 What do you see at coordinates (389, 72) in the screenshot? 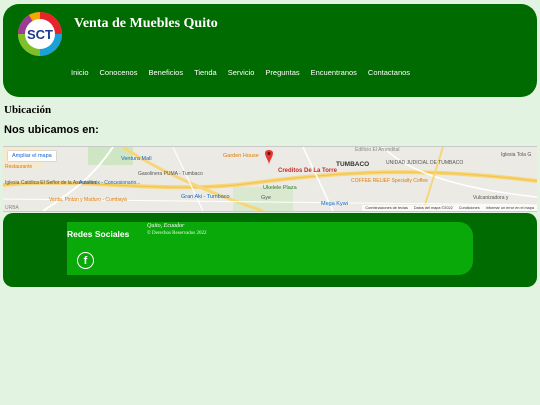
I see `nav-contactanos: Contactanos` at bounding box center [389, 72].